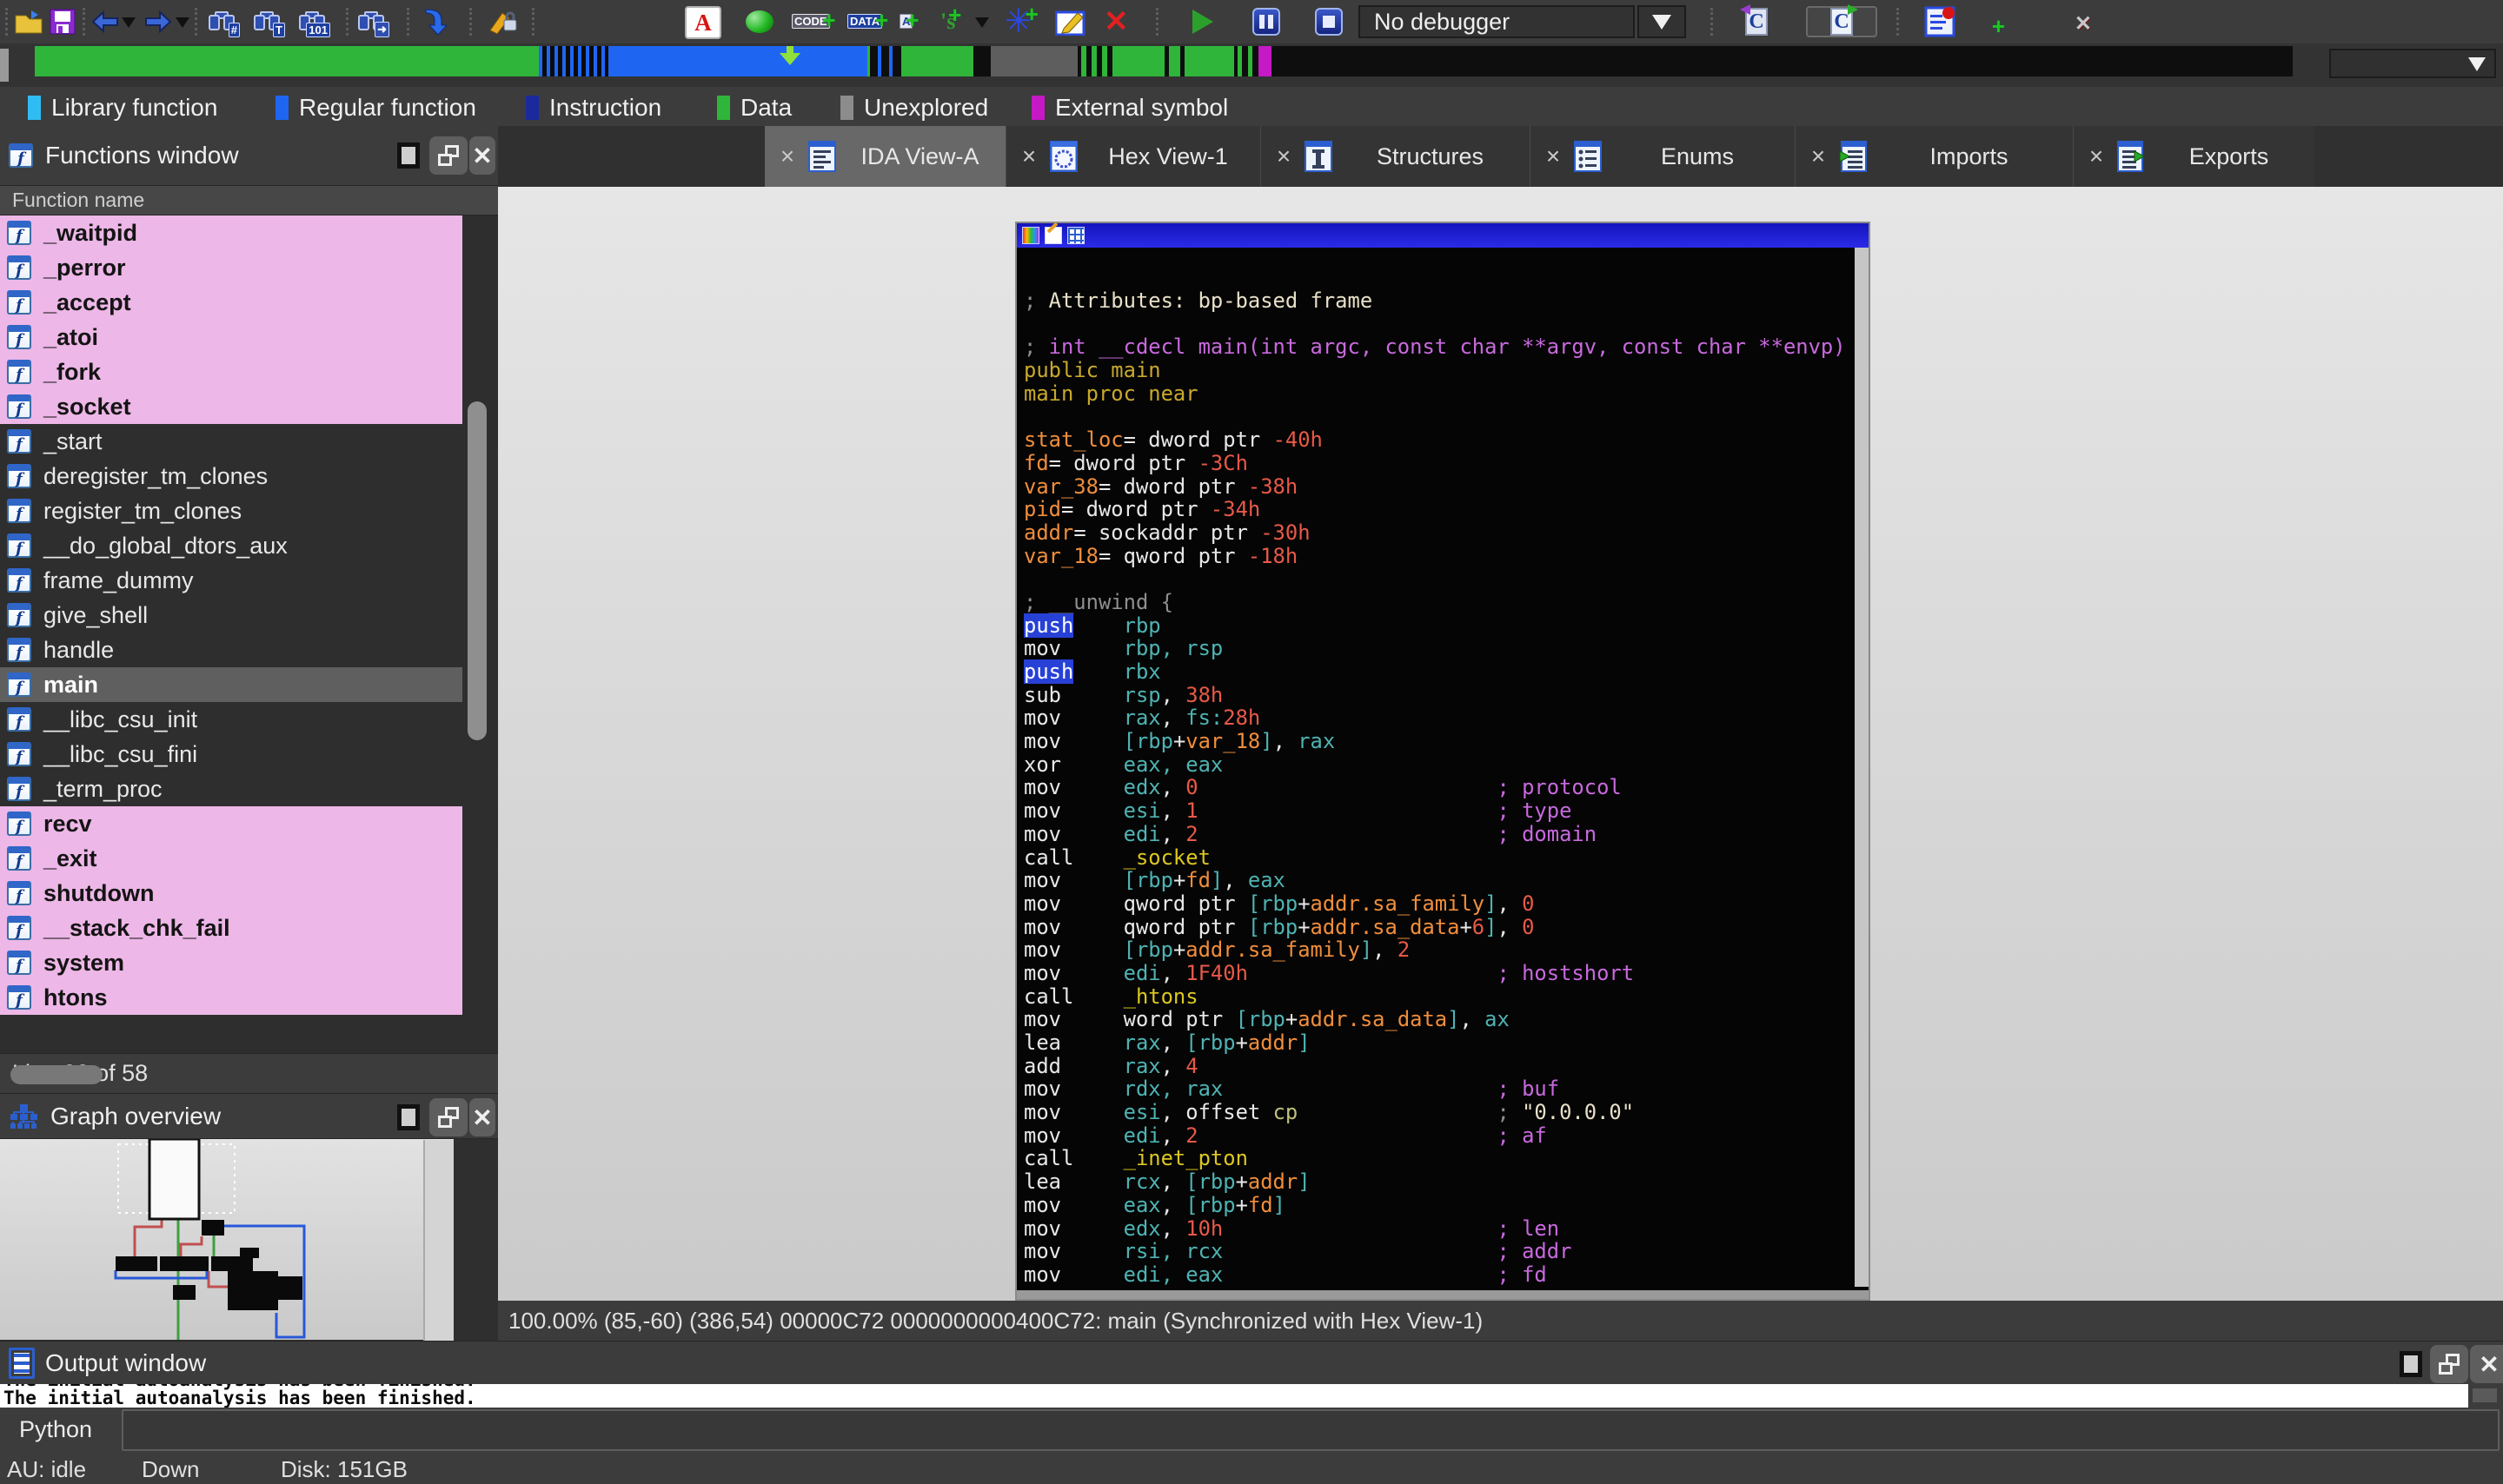  Describe the element at coordinates (1437, 834) in the screenshot. I see `disasm-line: mov edi, 2 ; domain` at that location.